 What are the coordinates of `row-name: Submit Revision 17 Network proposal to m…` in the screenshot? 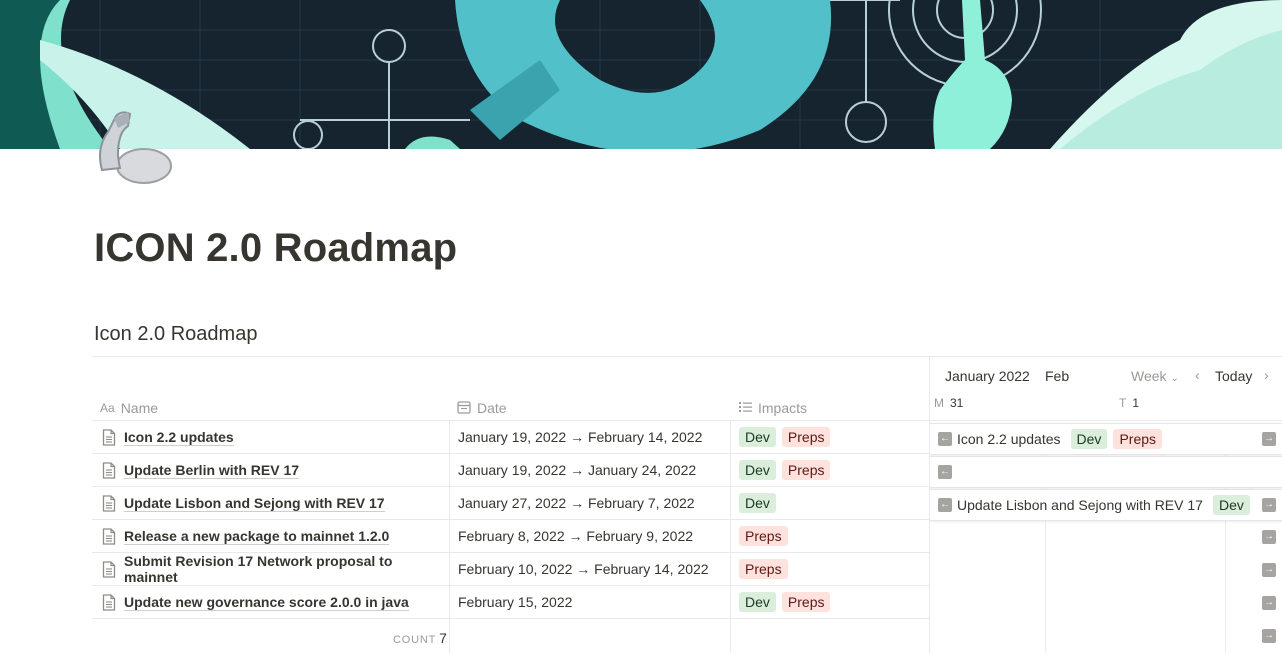 It's located at (286, 569).